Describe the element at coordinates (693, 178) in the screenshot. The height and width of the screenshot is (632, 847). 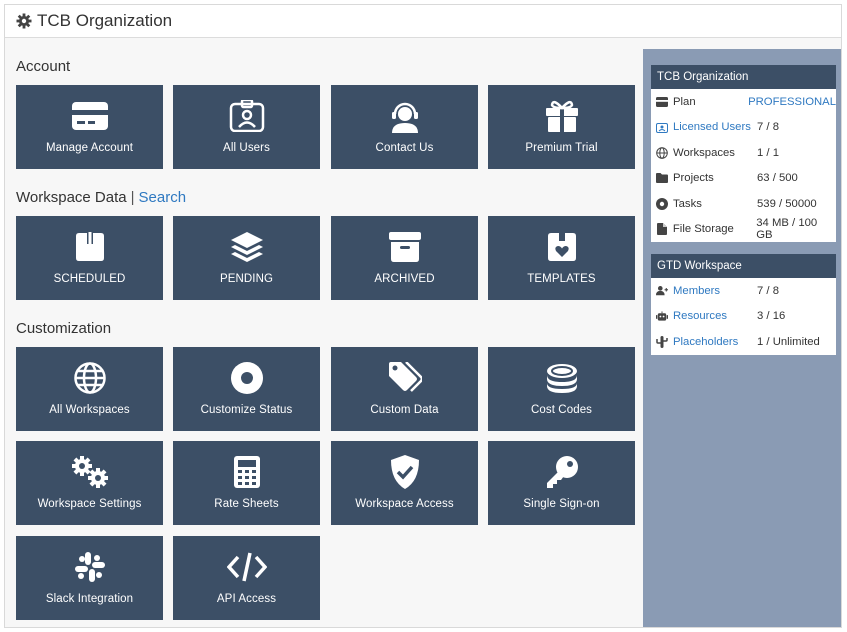
I see `org-row-label: Projects` at that location.